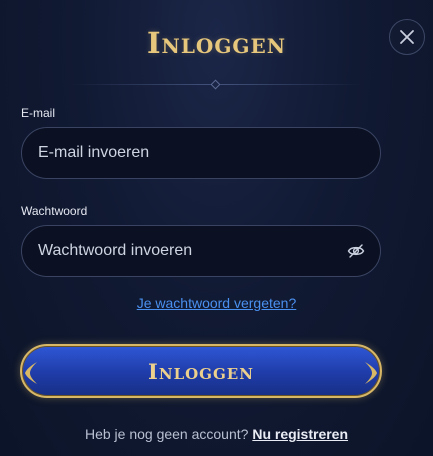 This screenshot has height=456, width=433. Describe the element at coordinates (371, 373) in the screenshot. I see `button-ornament-right-icon` at that location.